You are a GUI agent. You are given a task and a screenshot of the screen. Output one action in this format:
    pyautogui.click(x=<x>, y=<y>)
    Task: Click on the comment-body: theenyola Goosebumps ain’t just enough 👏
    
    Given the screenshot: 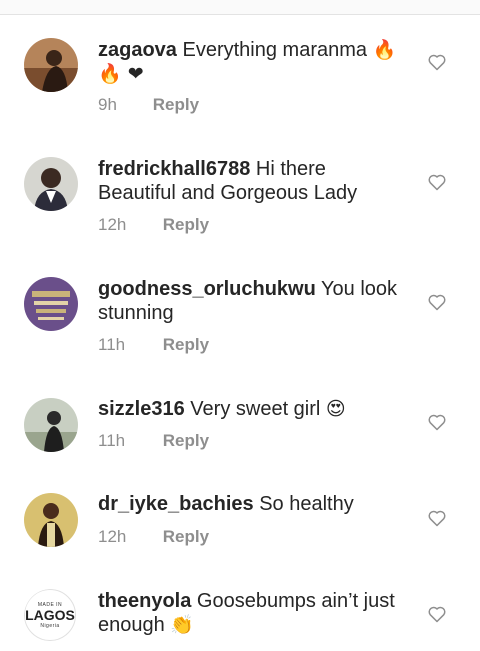 What is the action you would take?
    pyautogui.click(x=253, y=613)
    